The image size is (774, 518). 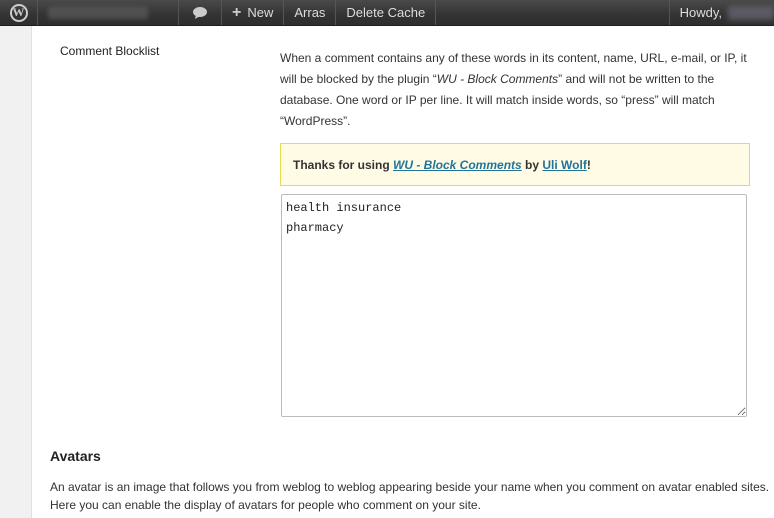 I want to click on delete-cache-menu: Delete Cache, so click(x=386, y=12).